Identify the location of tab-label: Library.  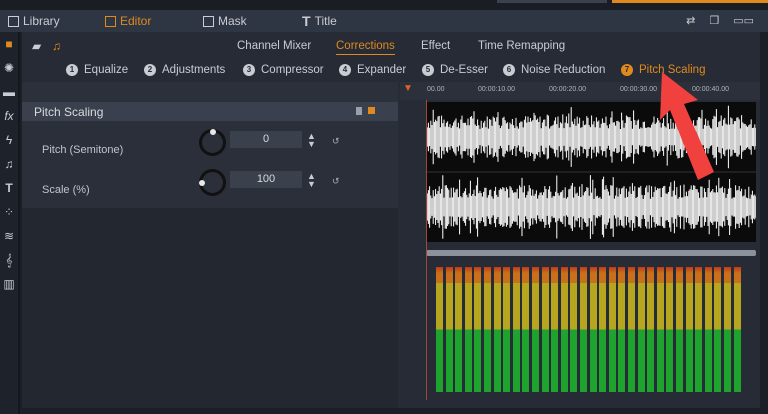
(41, 21).